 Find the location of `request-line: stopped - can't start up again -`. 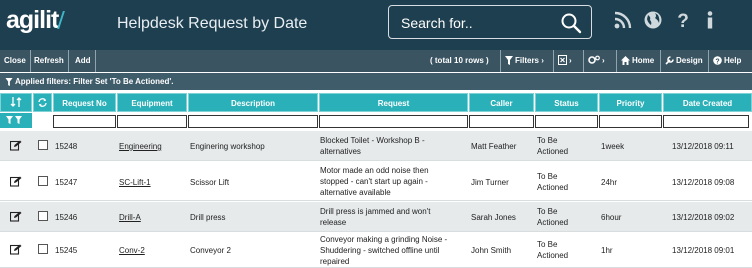

request-line: stopped - can't start up again - is located at coordinates (374, 181).